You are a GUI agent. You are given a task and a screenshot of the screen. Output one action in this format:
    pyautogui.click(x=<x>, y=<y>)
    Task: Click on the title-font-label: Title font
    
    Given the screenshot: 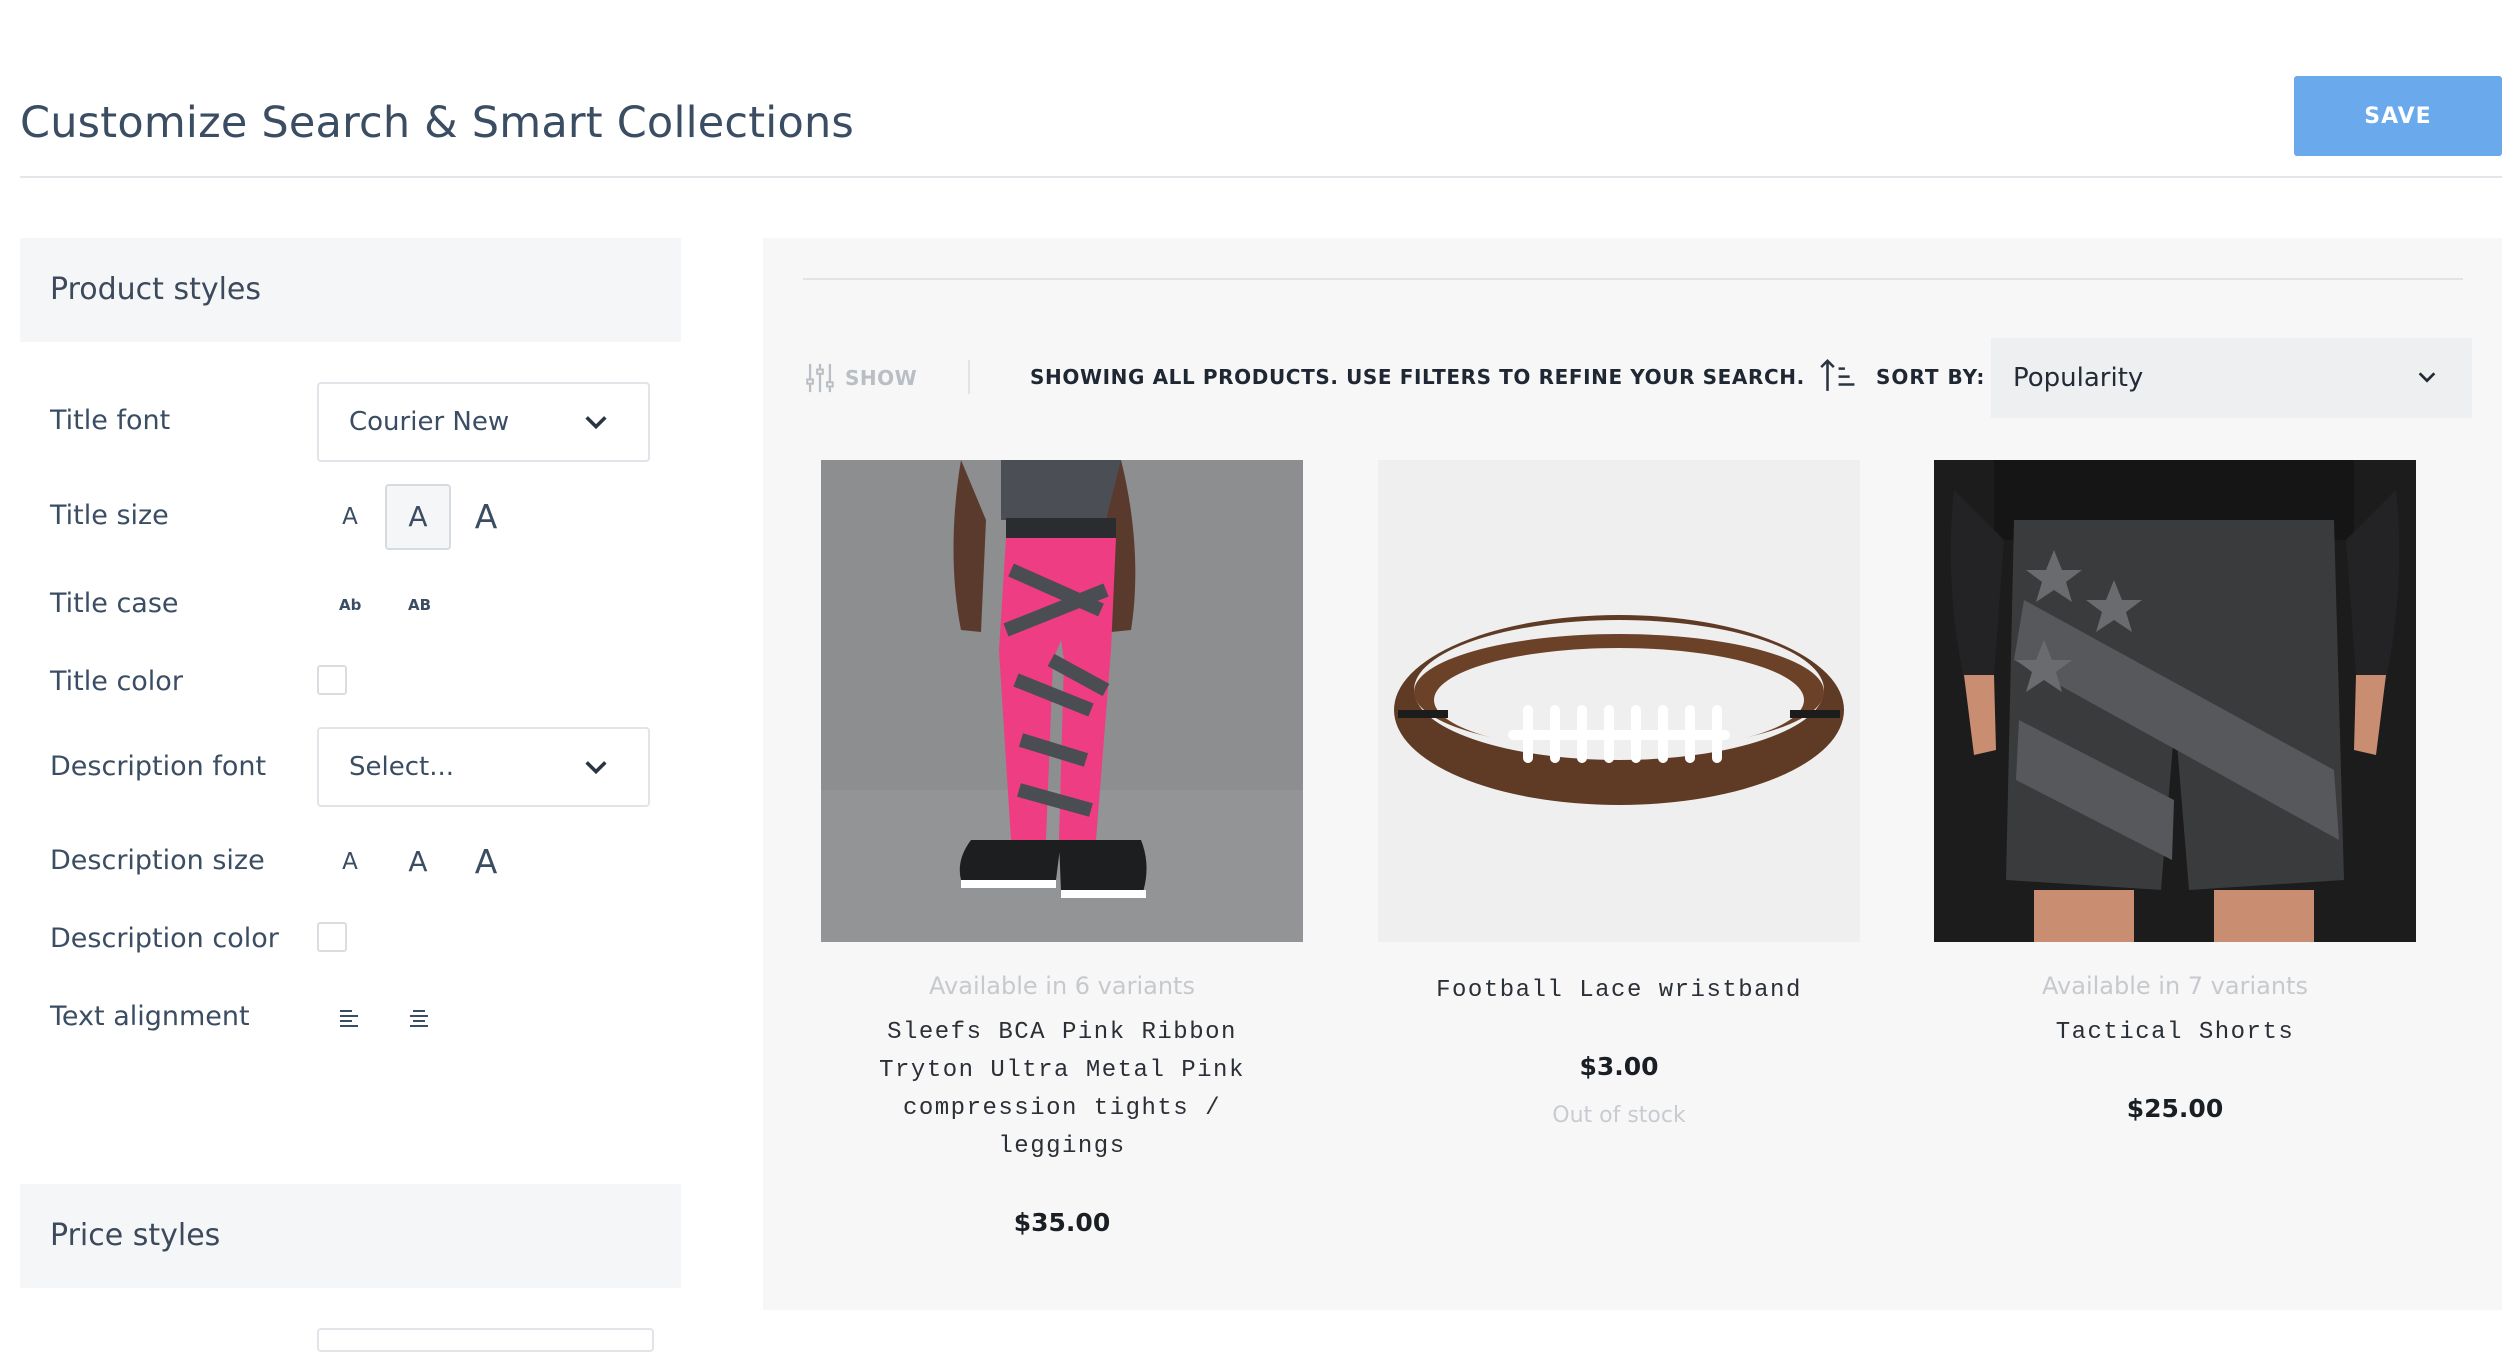 What is the action you would take?
    pyautogui.click(x=110, y=420)
    